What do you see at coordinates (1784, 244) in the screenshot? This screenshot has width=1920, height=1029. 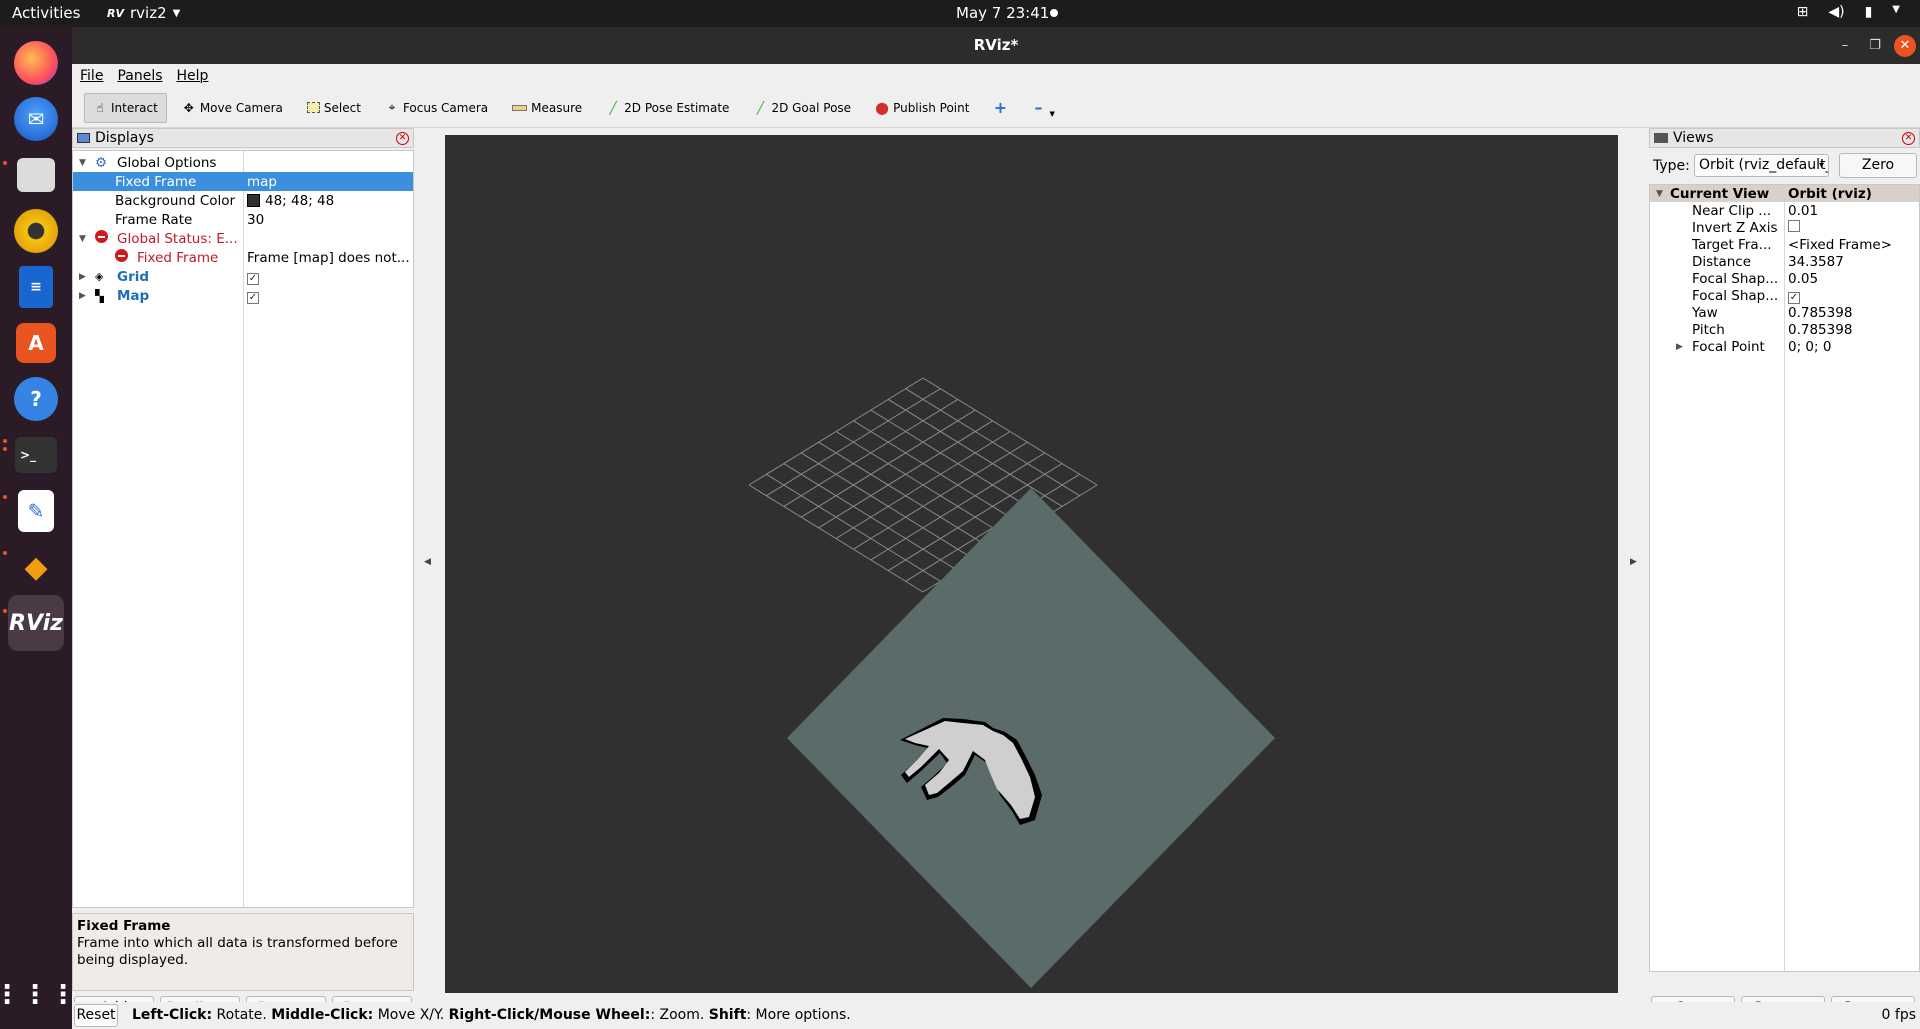 I see `view-property-row: Target Fra... <Fixed Frame>` at bounding box center [1784, 244].